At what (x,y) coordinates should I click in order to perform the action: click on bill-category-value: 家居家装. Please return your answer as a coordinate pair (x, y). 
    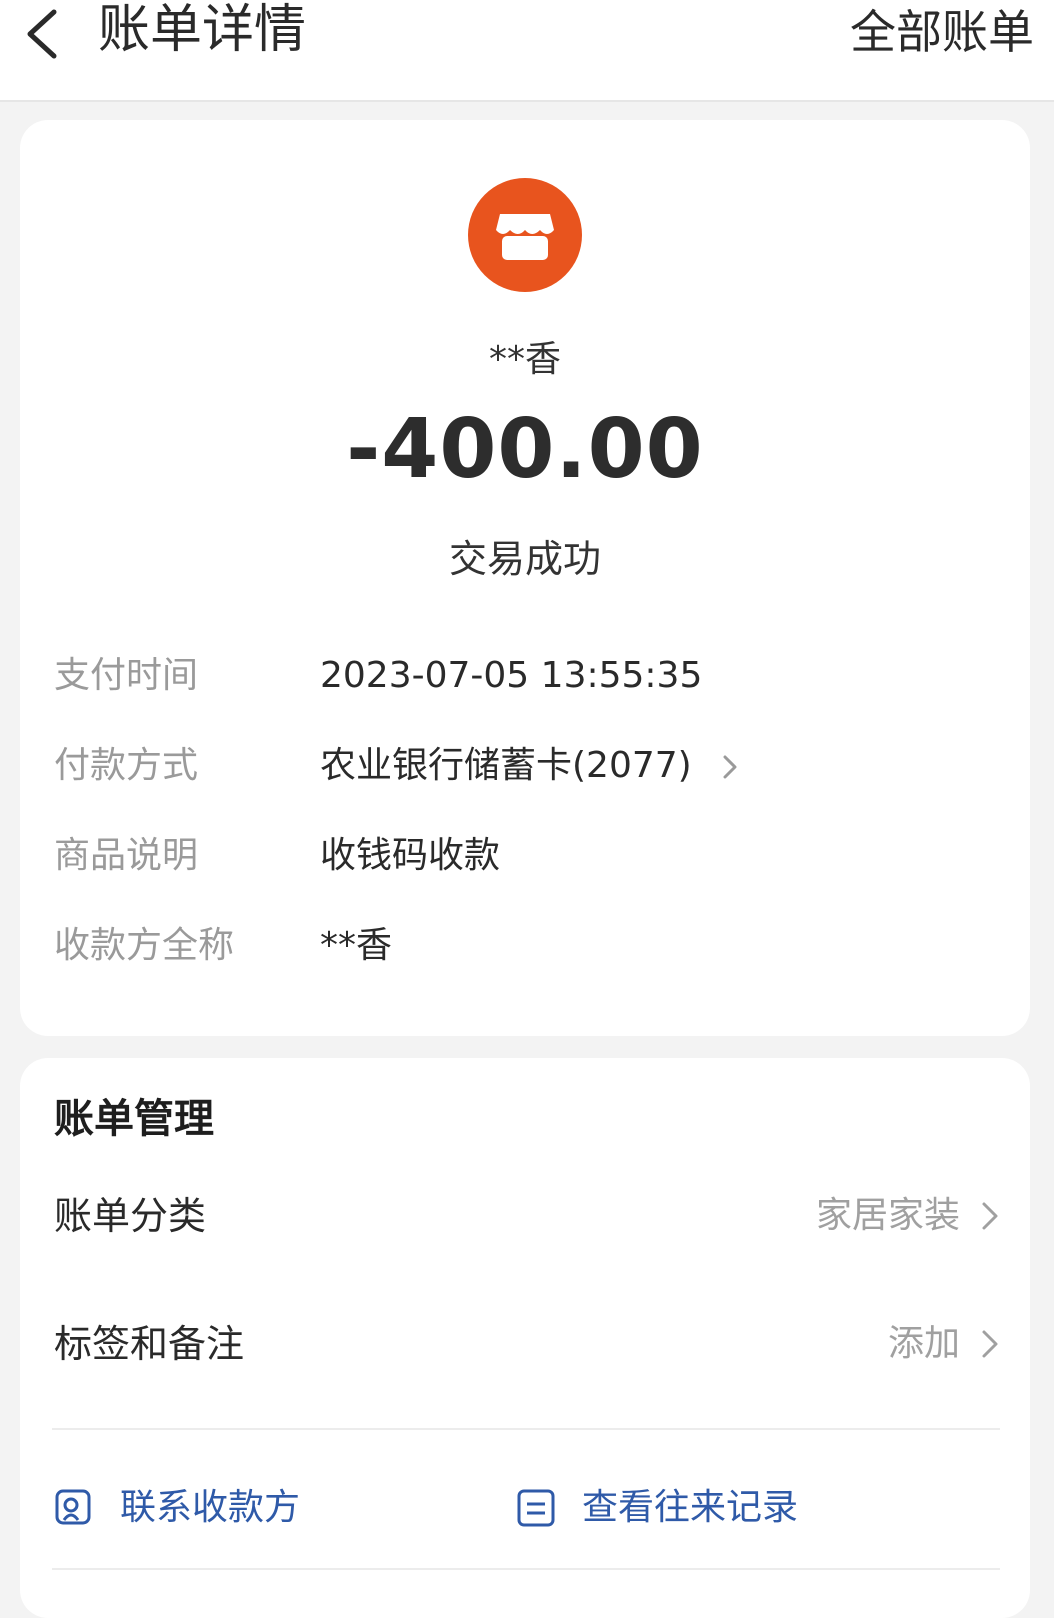
    Looking at the image, I should click on (887, 1215).